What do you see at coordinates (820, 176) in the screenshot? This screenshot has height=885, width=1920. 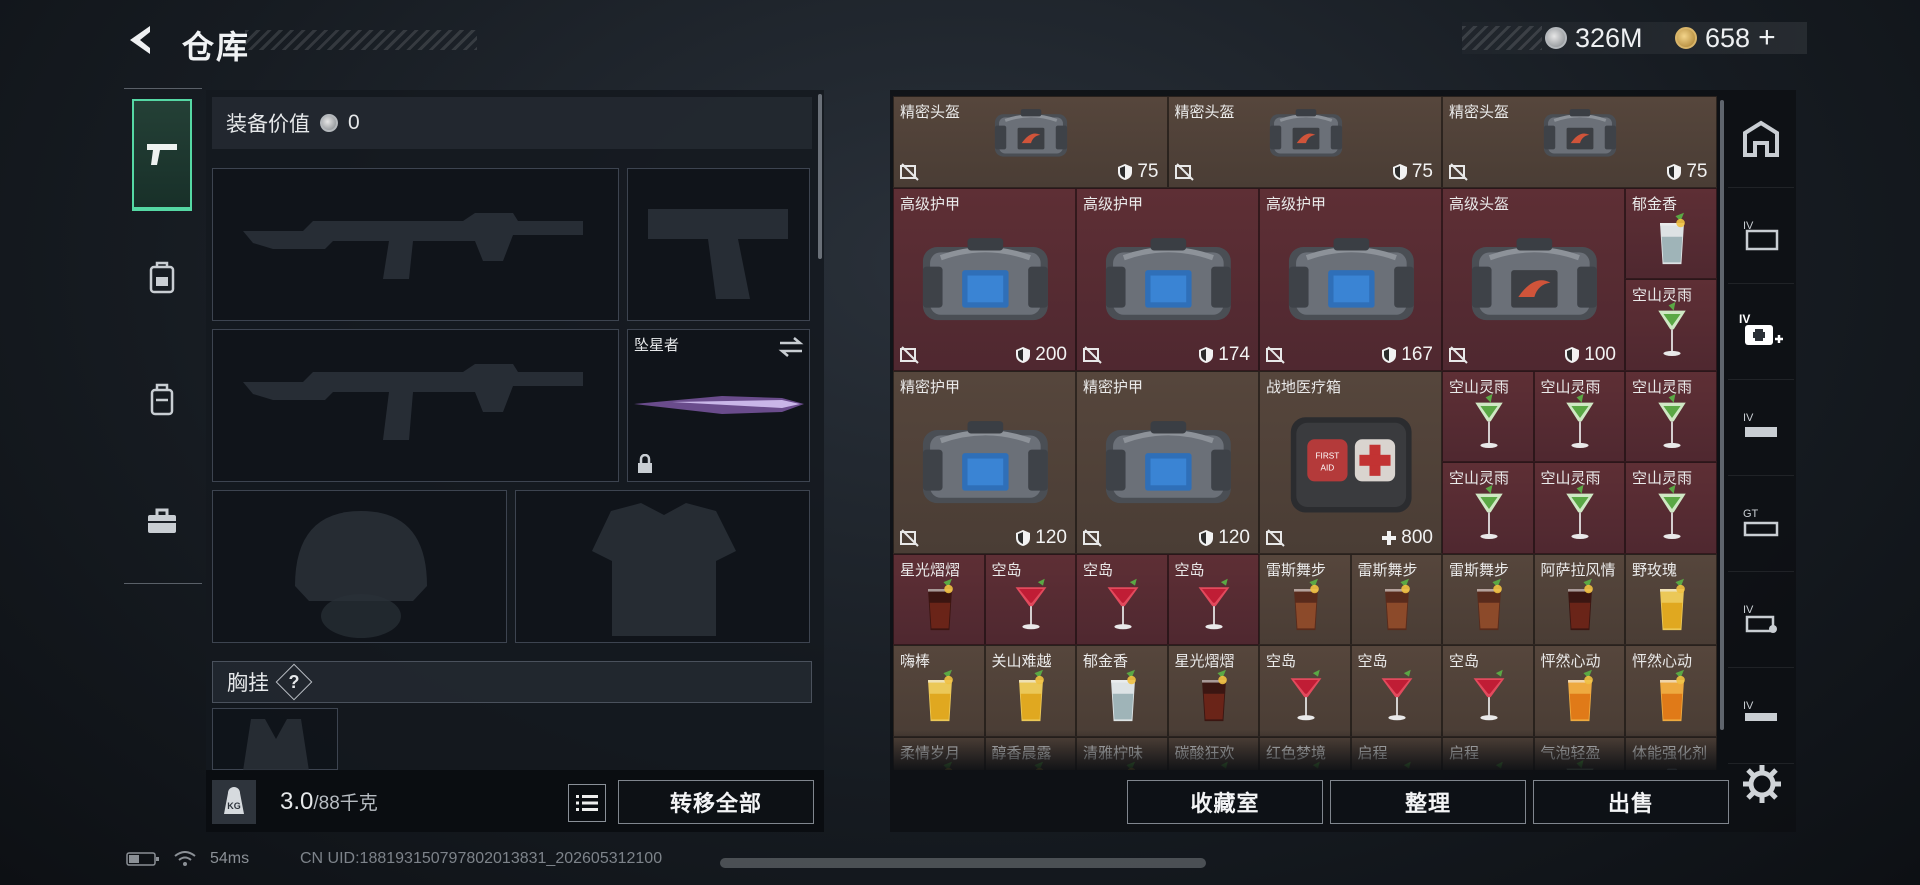 I see `equipment-scrollbar` at bounding box center [820, 176].